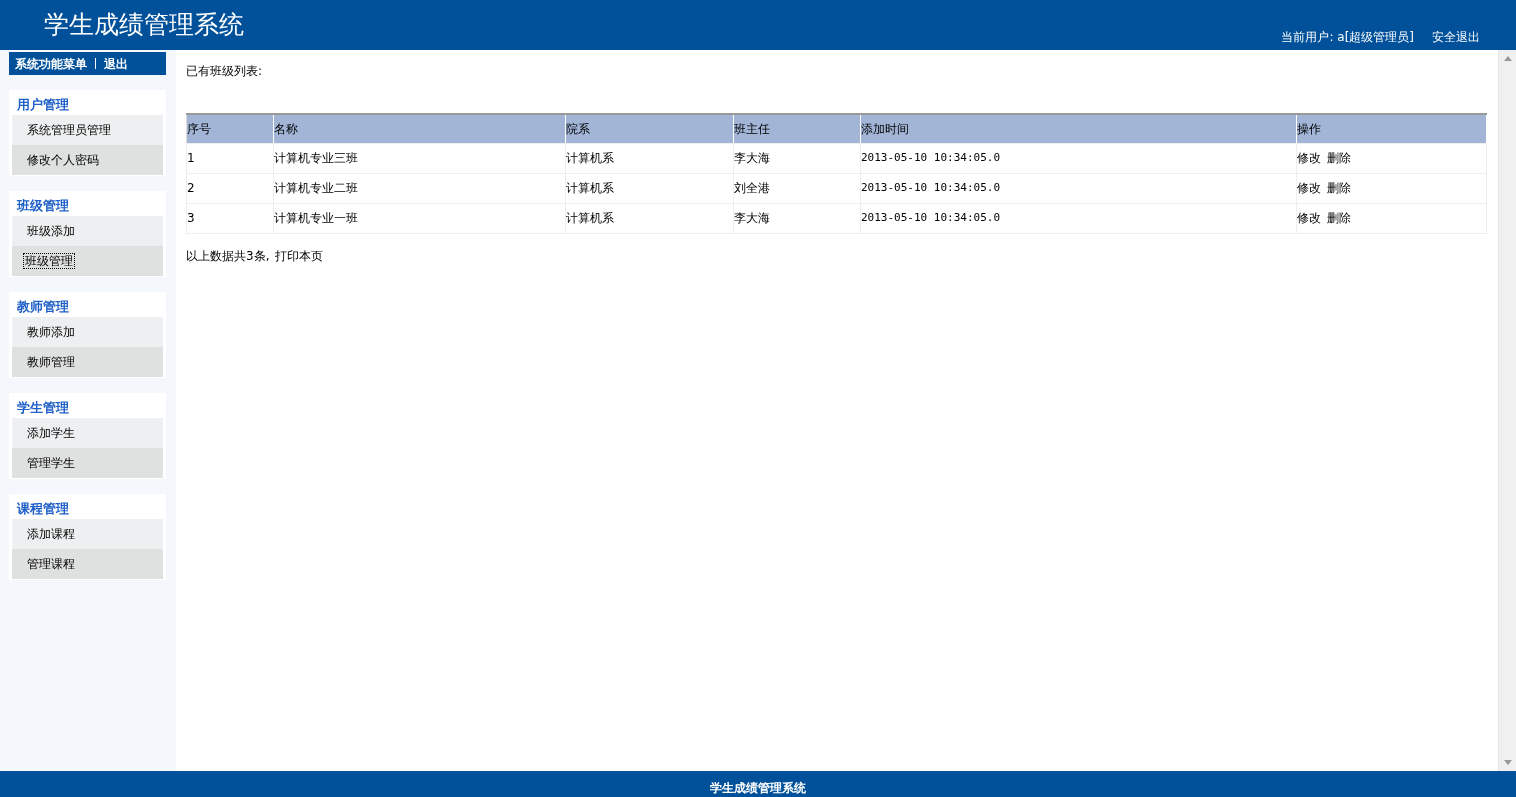  What do you see at coordinates (1456, 37) in the screenshot?
I see `logout-link: 安全退出` at bounding box center [1456, 37].